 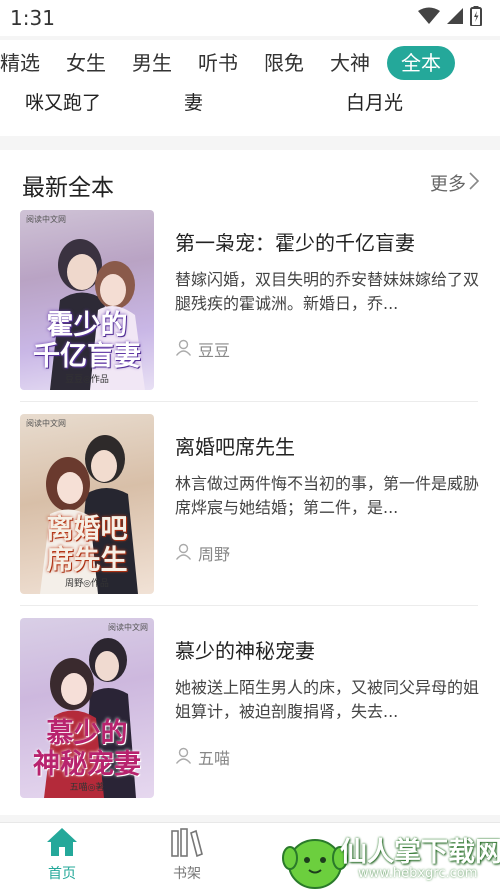 I want to click on watermark: 仙人掌下载网 www.hebxgrc.com, so click(x=390, y=855).